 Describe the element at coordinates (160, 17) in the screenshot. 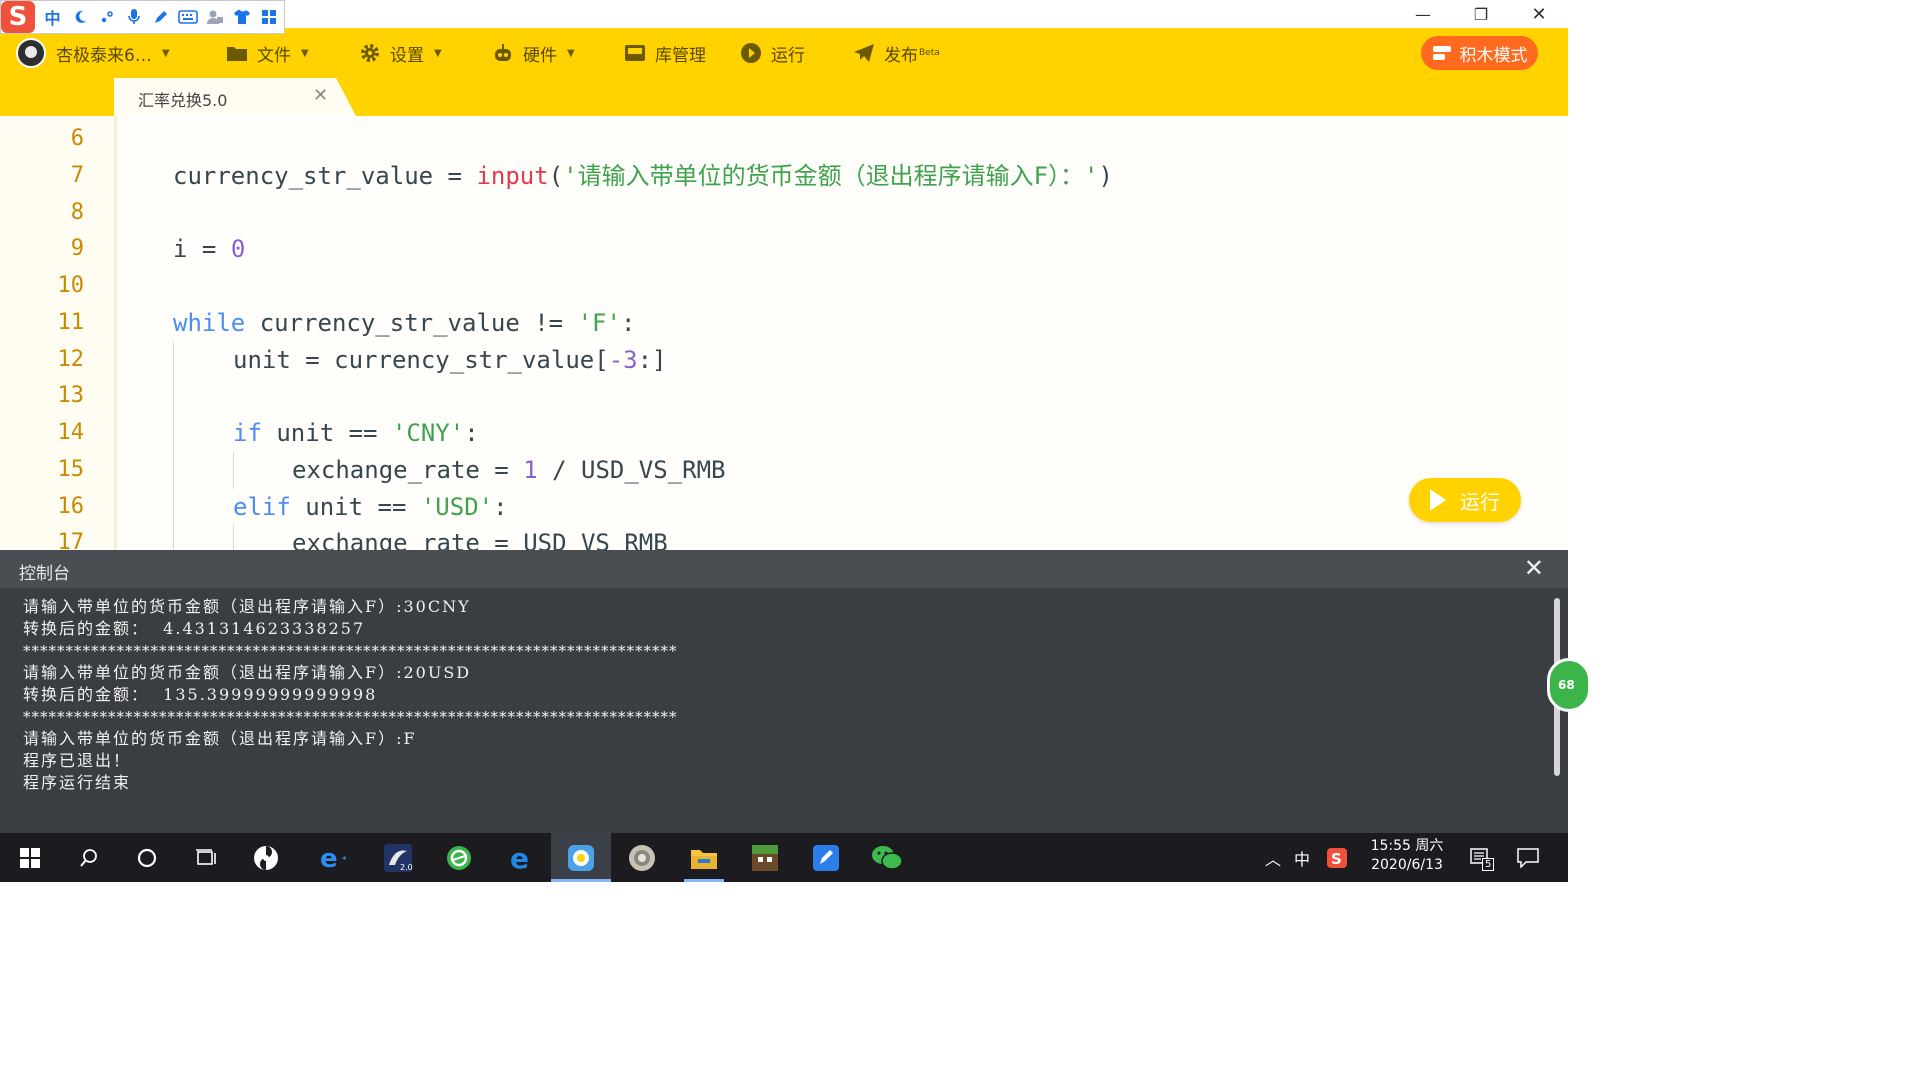

I see `pen-icon` at that location.